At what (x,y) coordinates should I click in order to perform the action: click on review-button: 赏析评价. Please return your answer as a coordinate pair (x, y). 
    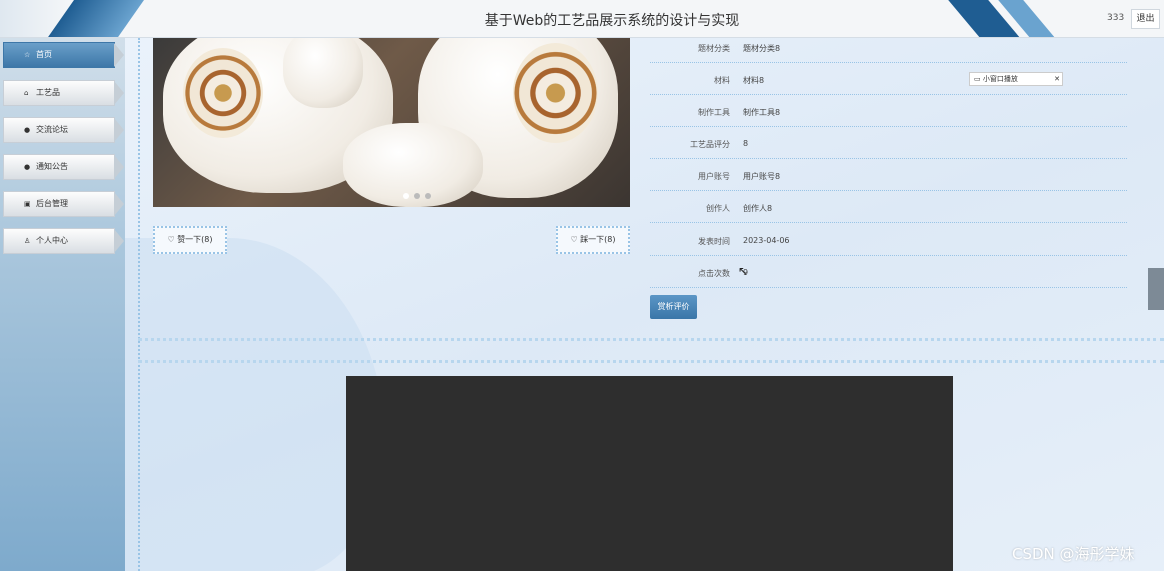
    Looking at the image, I should click on (673, 307).